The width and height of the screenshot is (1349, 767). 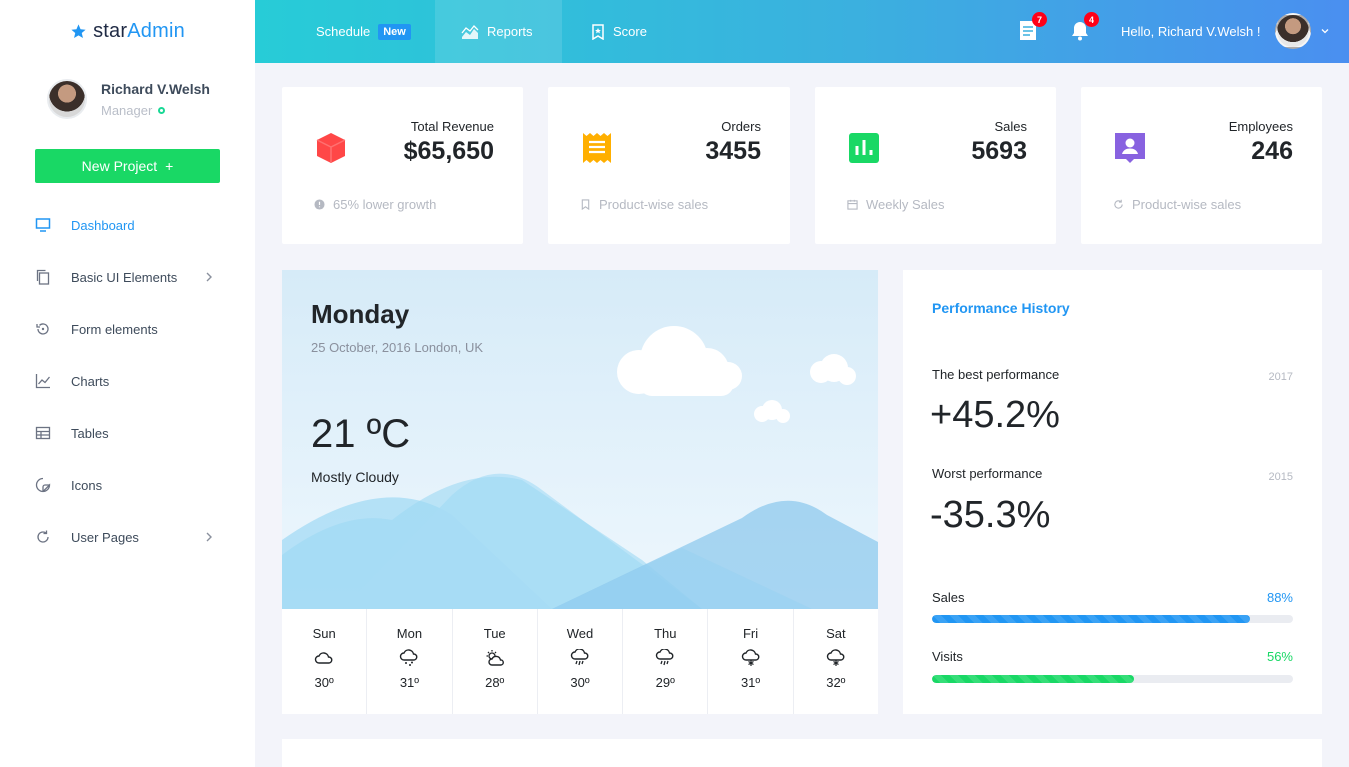 What do you see at coordinates (864, 148) in the screenshot?
I see `poll-box-icon` at bounding box center [864, 148].